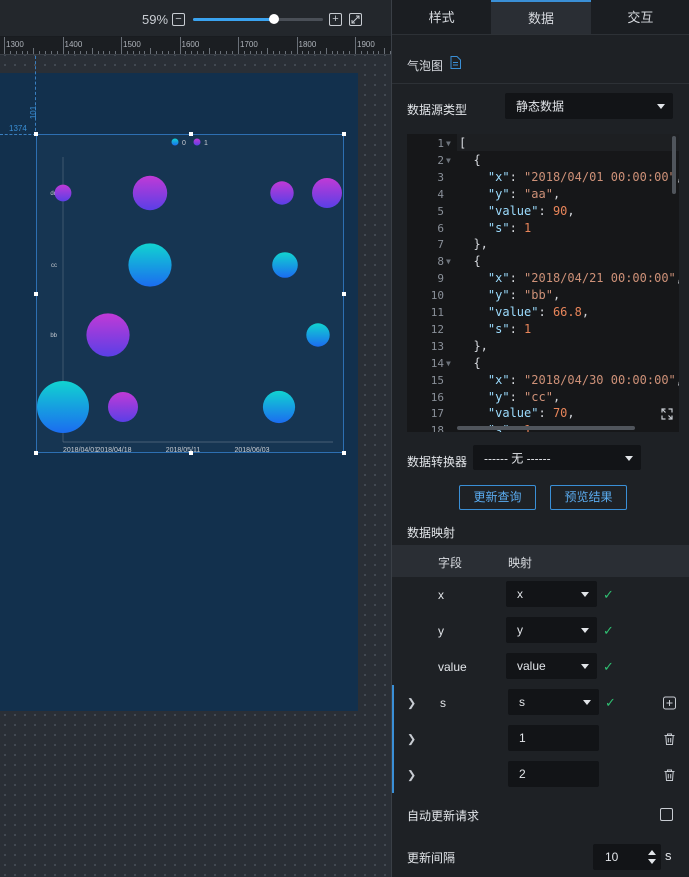 The width and height of the screenshot is (689, 877). What do you see at coordinates (669, 703) in the screenshot?
I see `add-icon` at bounding box center [669, 703].